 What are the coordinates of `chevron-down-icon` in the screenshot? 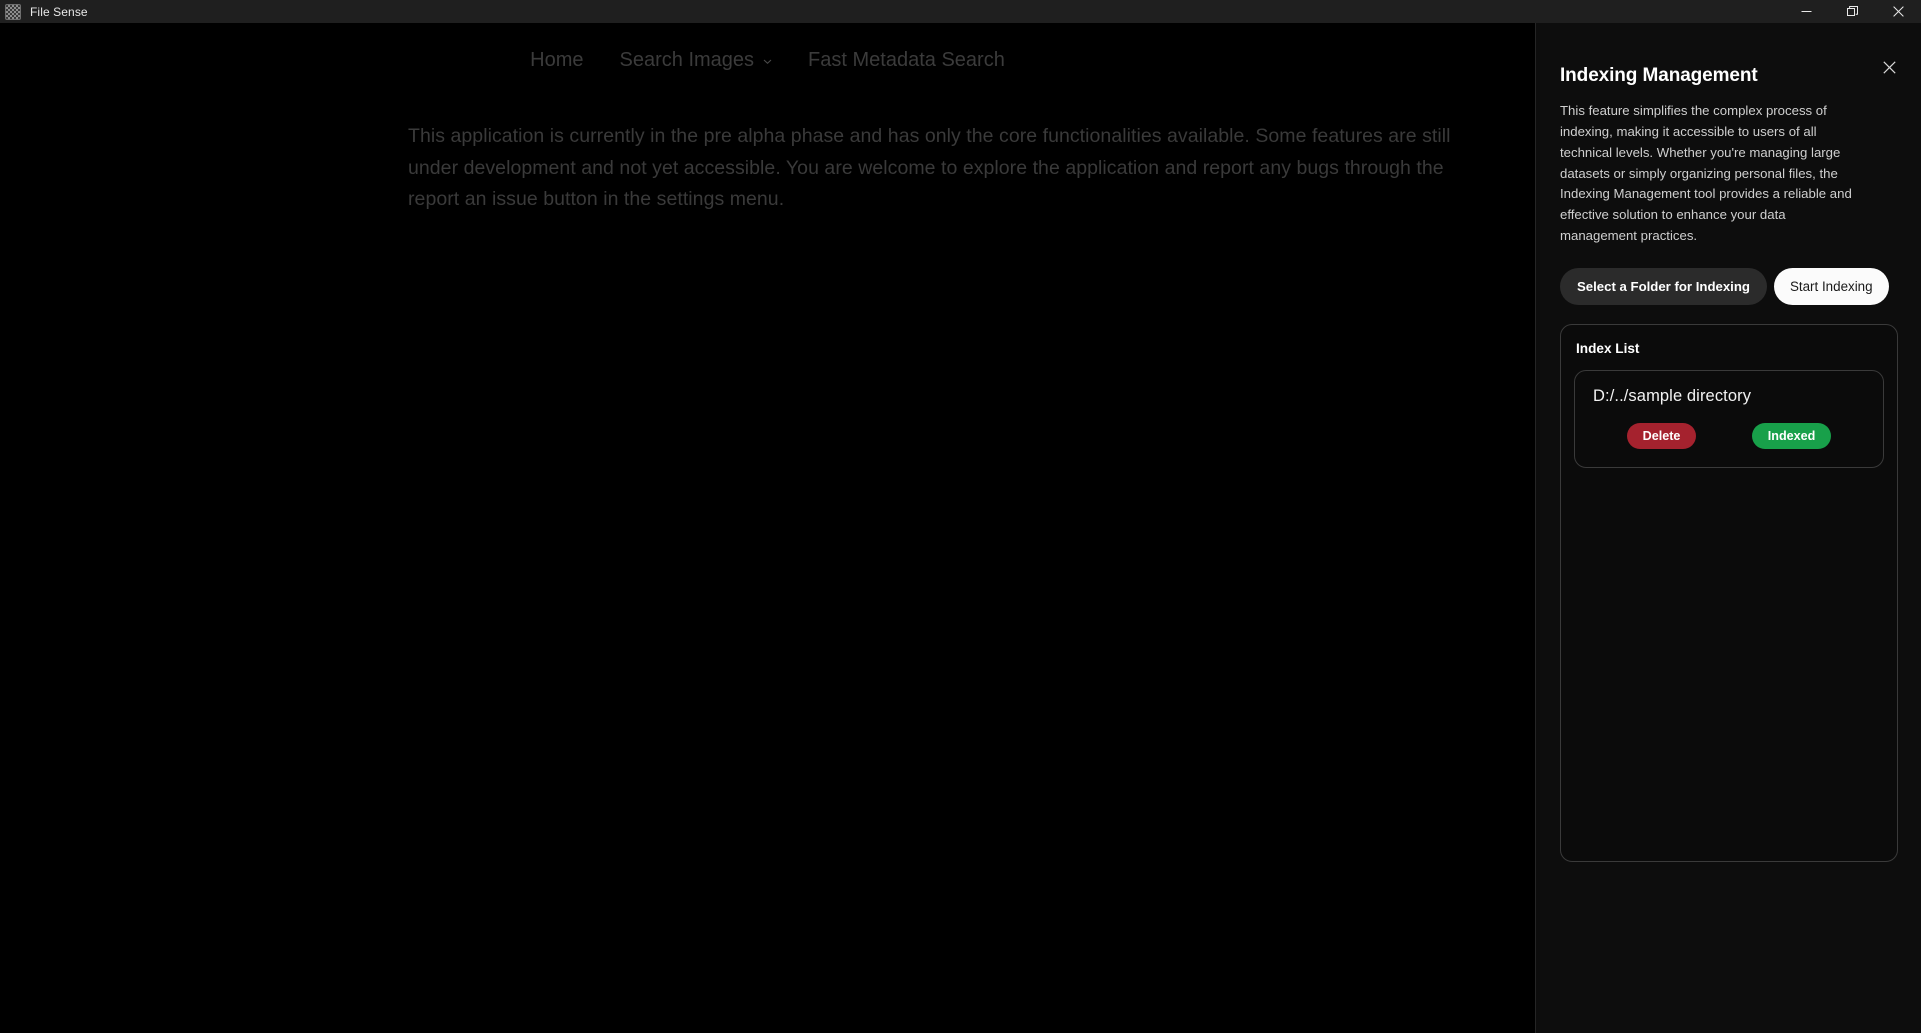 It's located at (767, 61).